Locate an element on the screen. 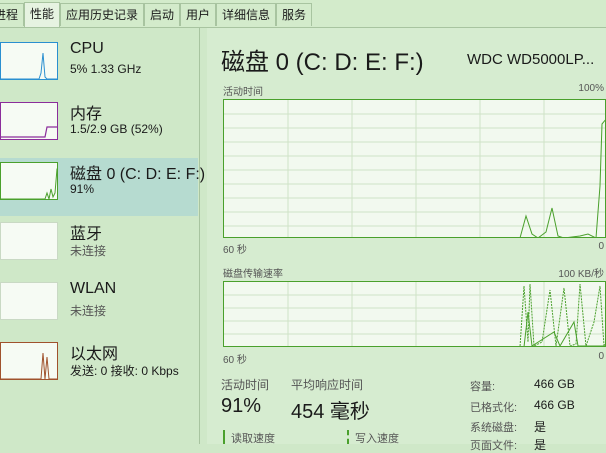 This screenshot has width=606, height=453. cpu-thumbnail-graph is located at coordinates (29, 61).